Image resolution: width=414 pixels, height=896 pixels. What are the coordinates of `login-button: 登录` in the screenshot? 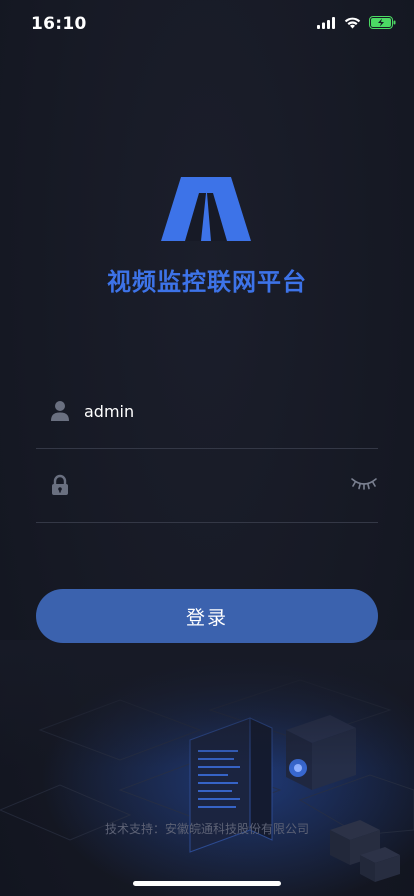 It's located at (207, 616).